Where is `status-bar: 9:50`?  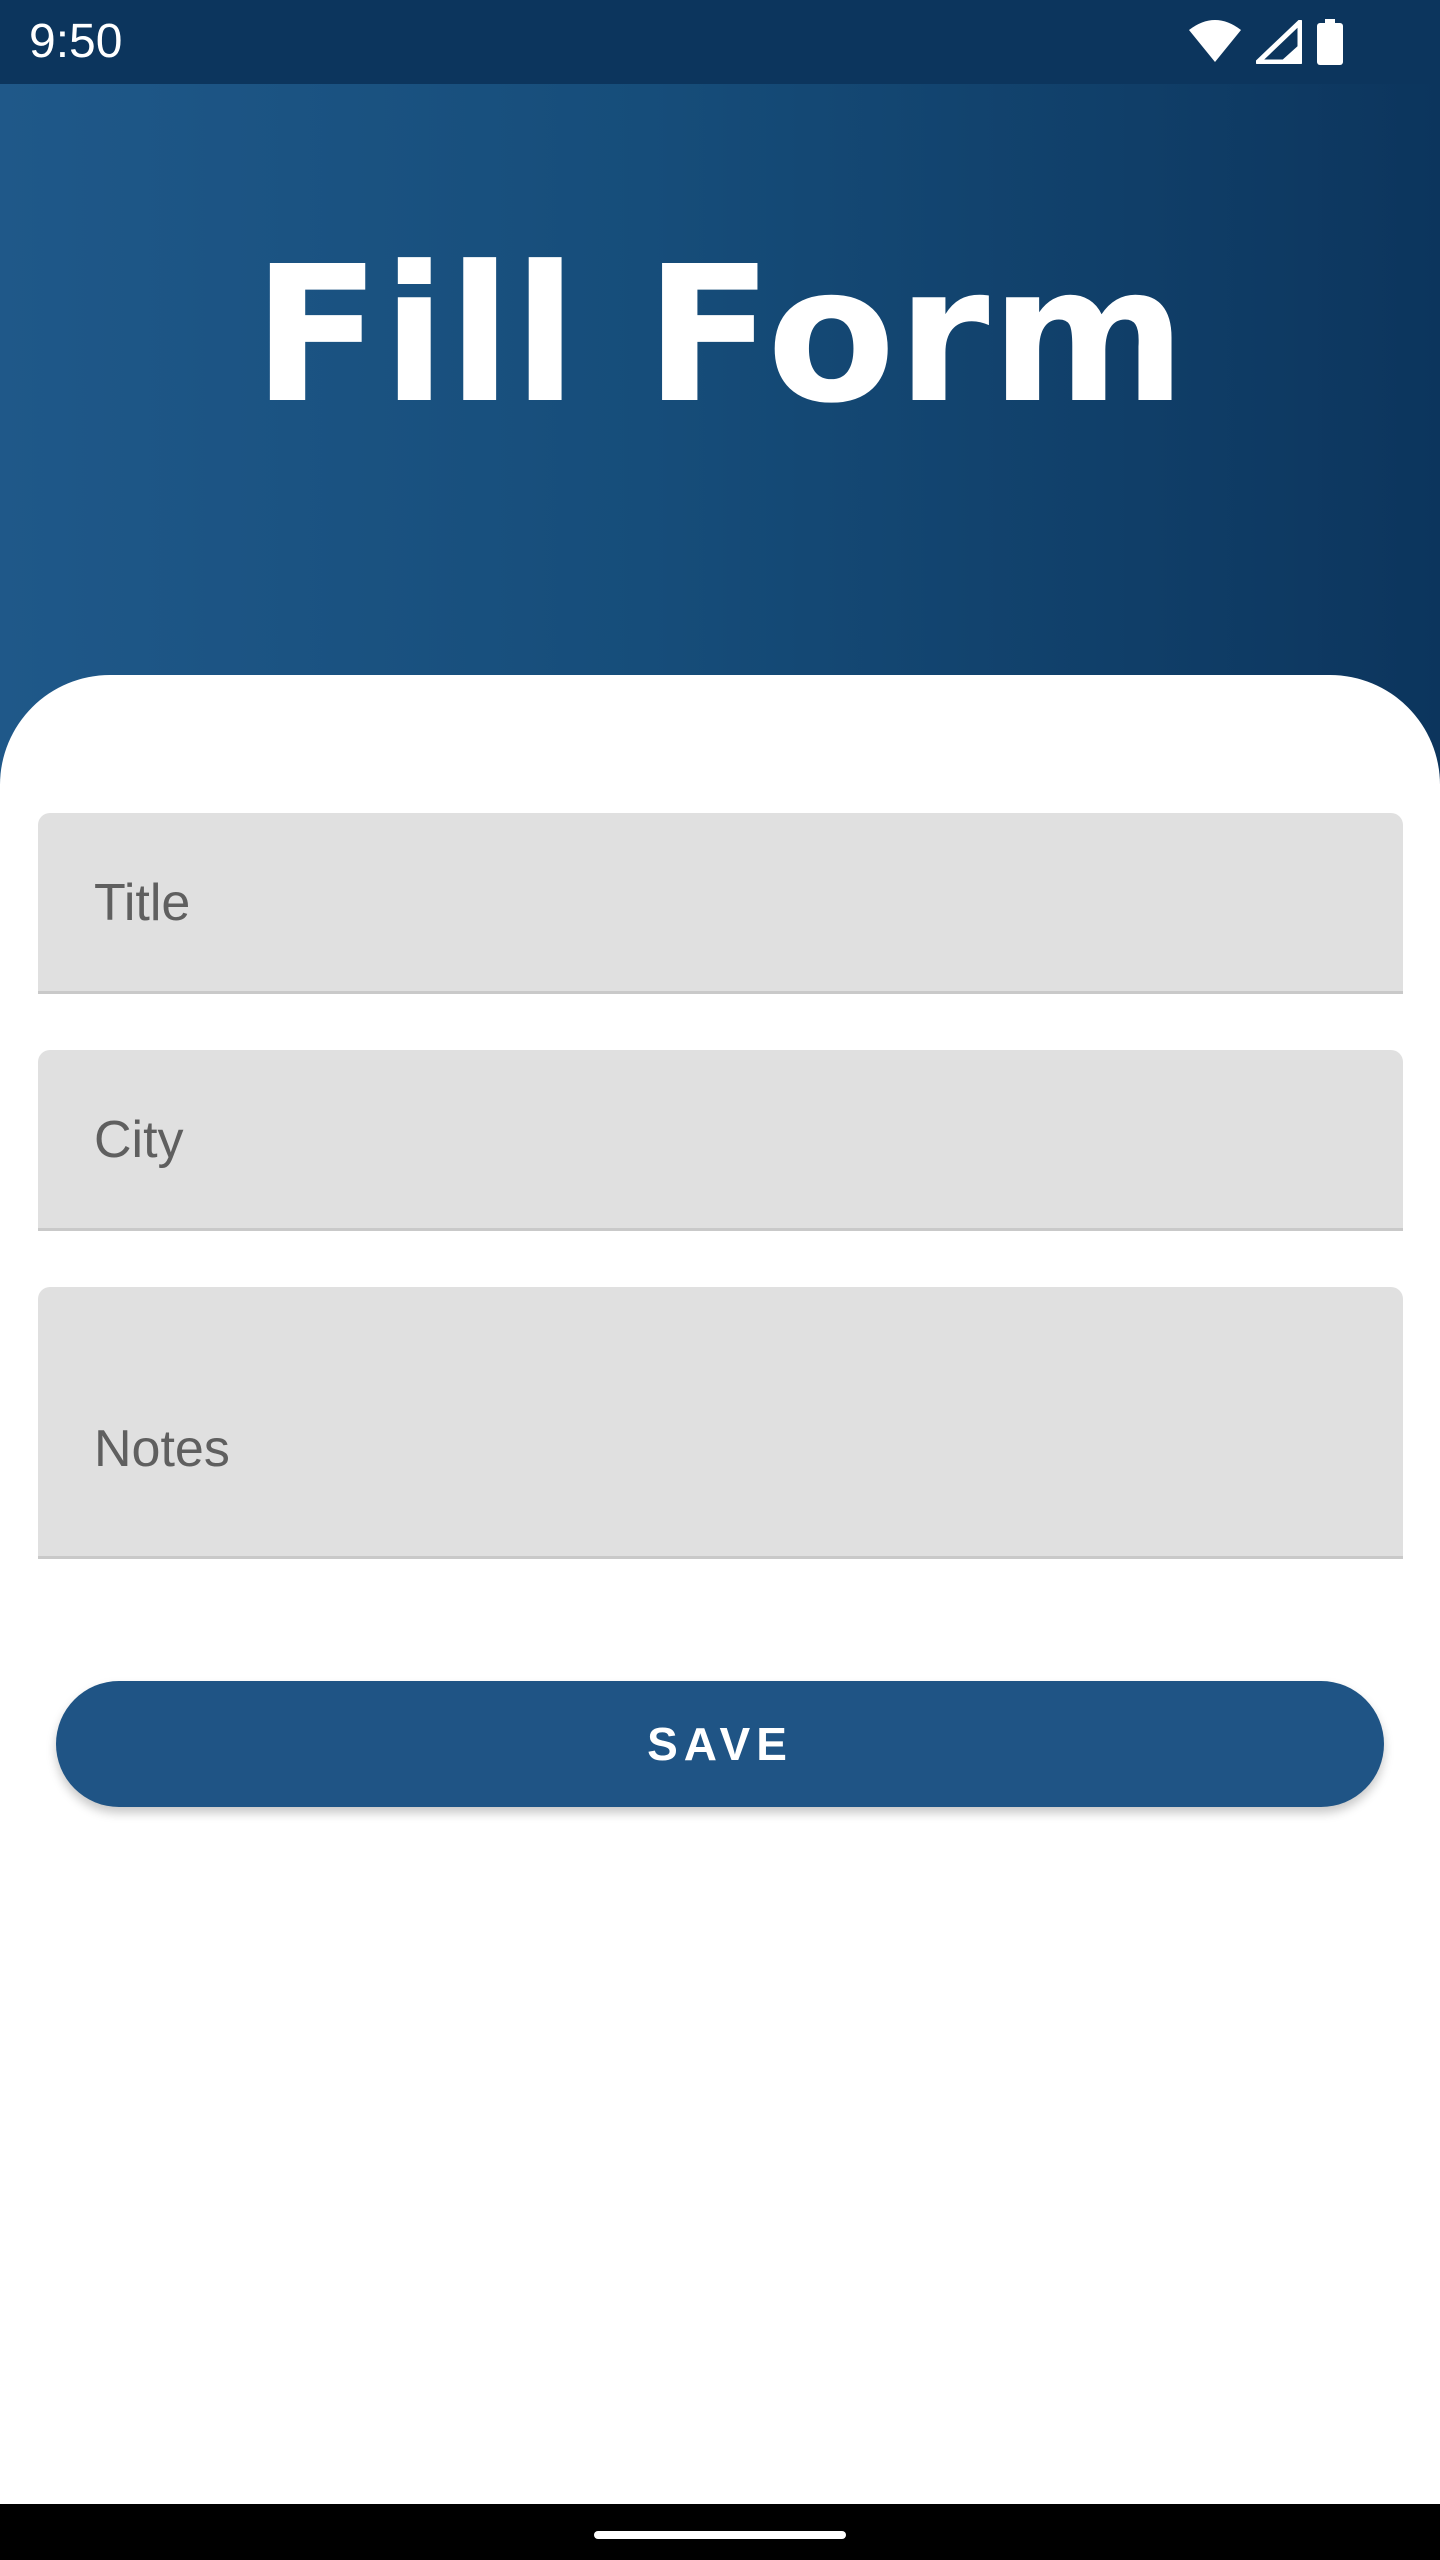
status-bar: 9:50 is located at coordinates (720, 42).